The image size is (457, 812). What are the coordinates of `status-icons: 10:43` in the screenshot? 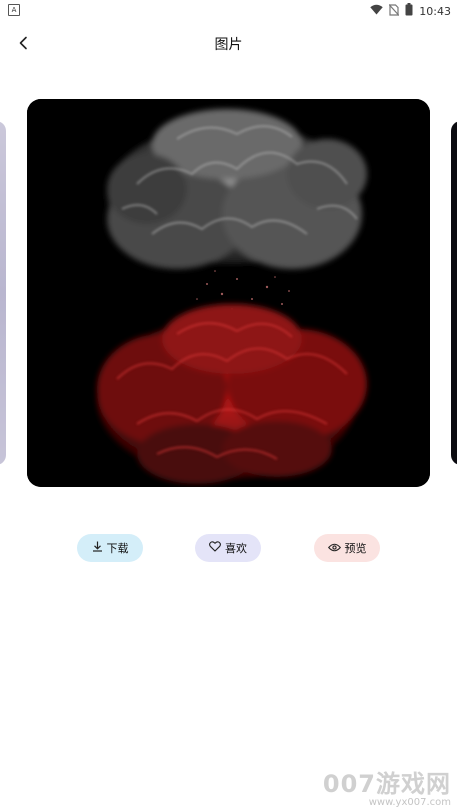 It's located at (410, 11).